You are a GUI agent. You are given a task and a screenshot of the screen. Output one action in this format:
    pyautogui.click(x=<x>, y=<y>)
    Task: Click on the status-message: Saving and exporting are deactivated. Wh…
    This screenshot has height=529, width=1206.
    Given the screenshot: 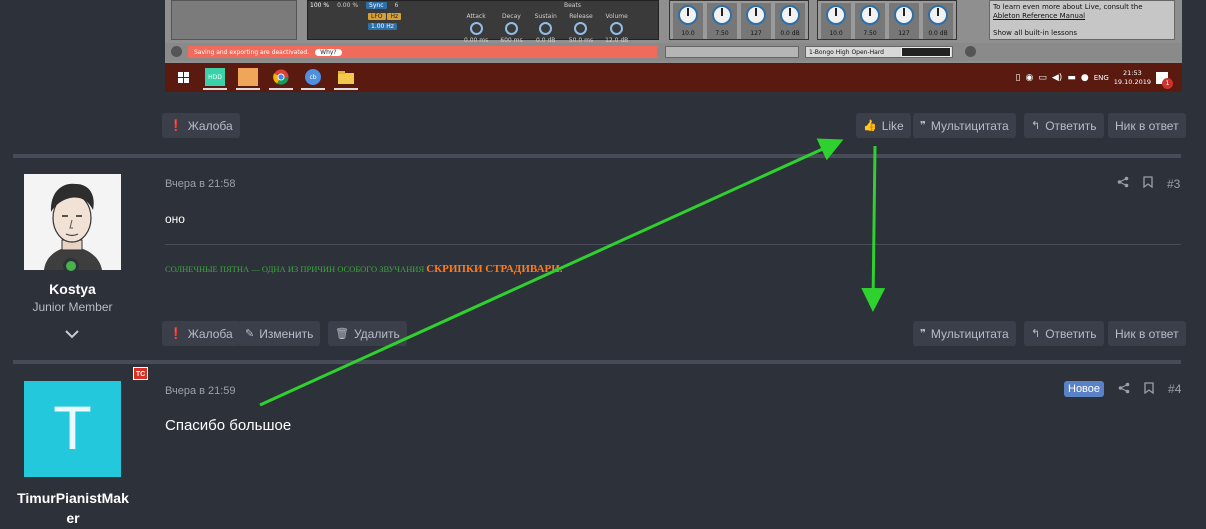 What is the action you would take?
    pyautogui.click(x=422, y=52)
    